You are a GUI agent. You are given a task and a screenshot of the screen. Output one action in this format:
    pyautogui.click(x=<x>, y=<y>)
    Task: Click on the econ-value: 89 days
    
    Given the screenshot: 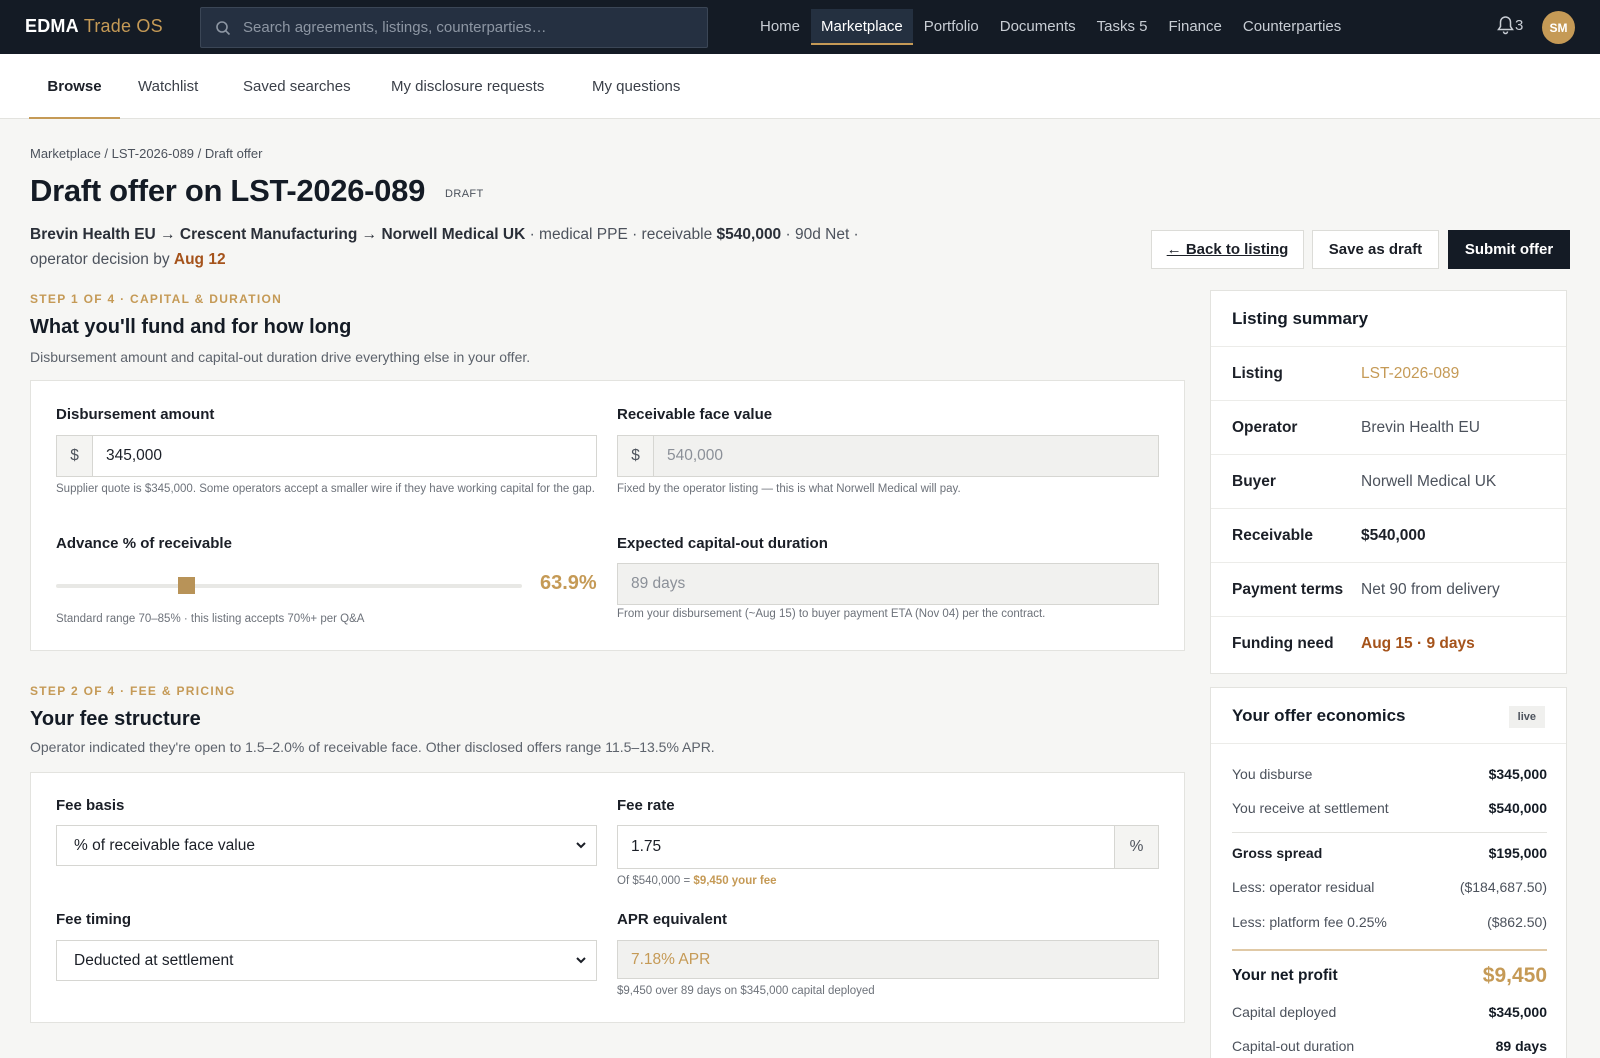 What is the action you would take?
    pyautogui.click(x=1521, y=1046)
    